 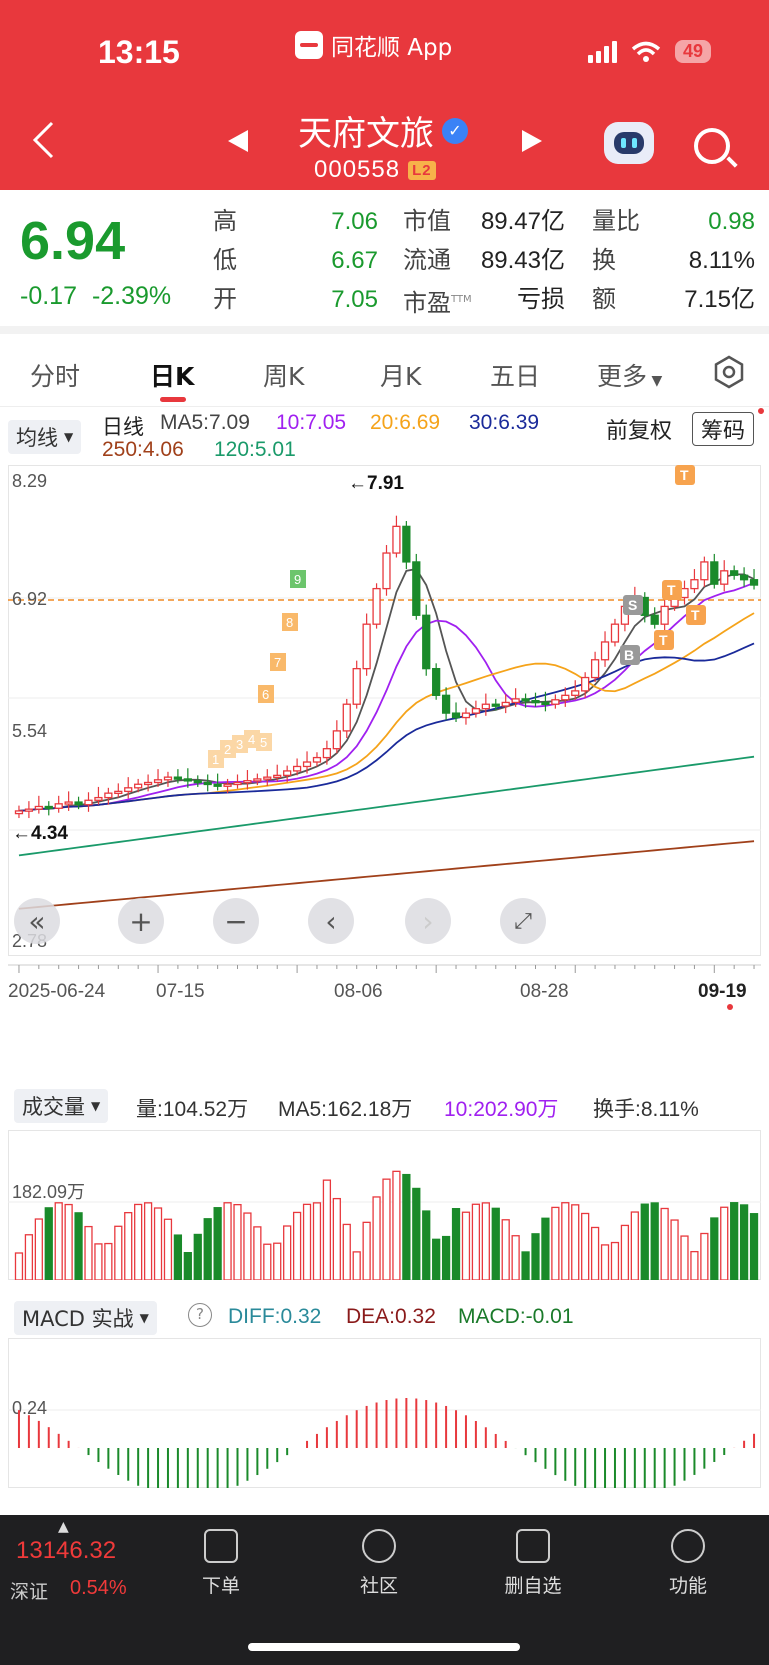 I want to click on scroll-left-button: ‹, so click(x=331, y=921).